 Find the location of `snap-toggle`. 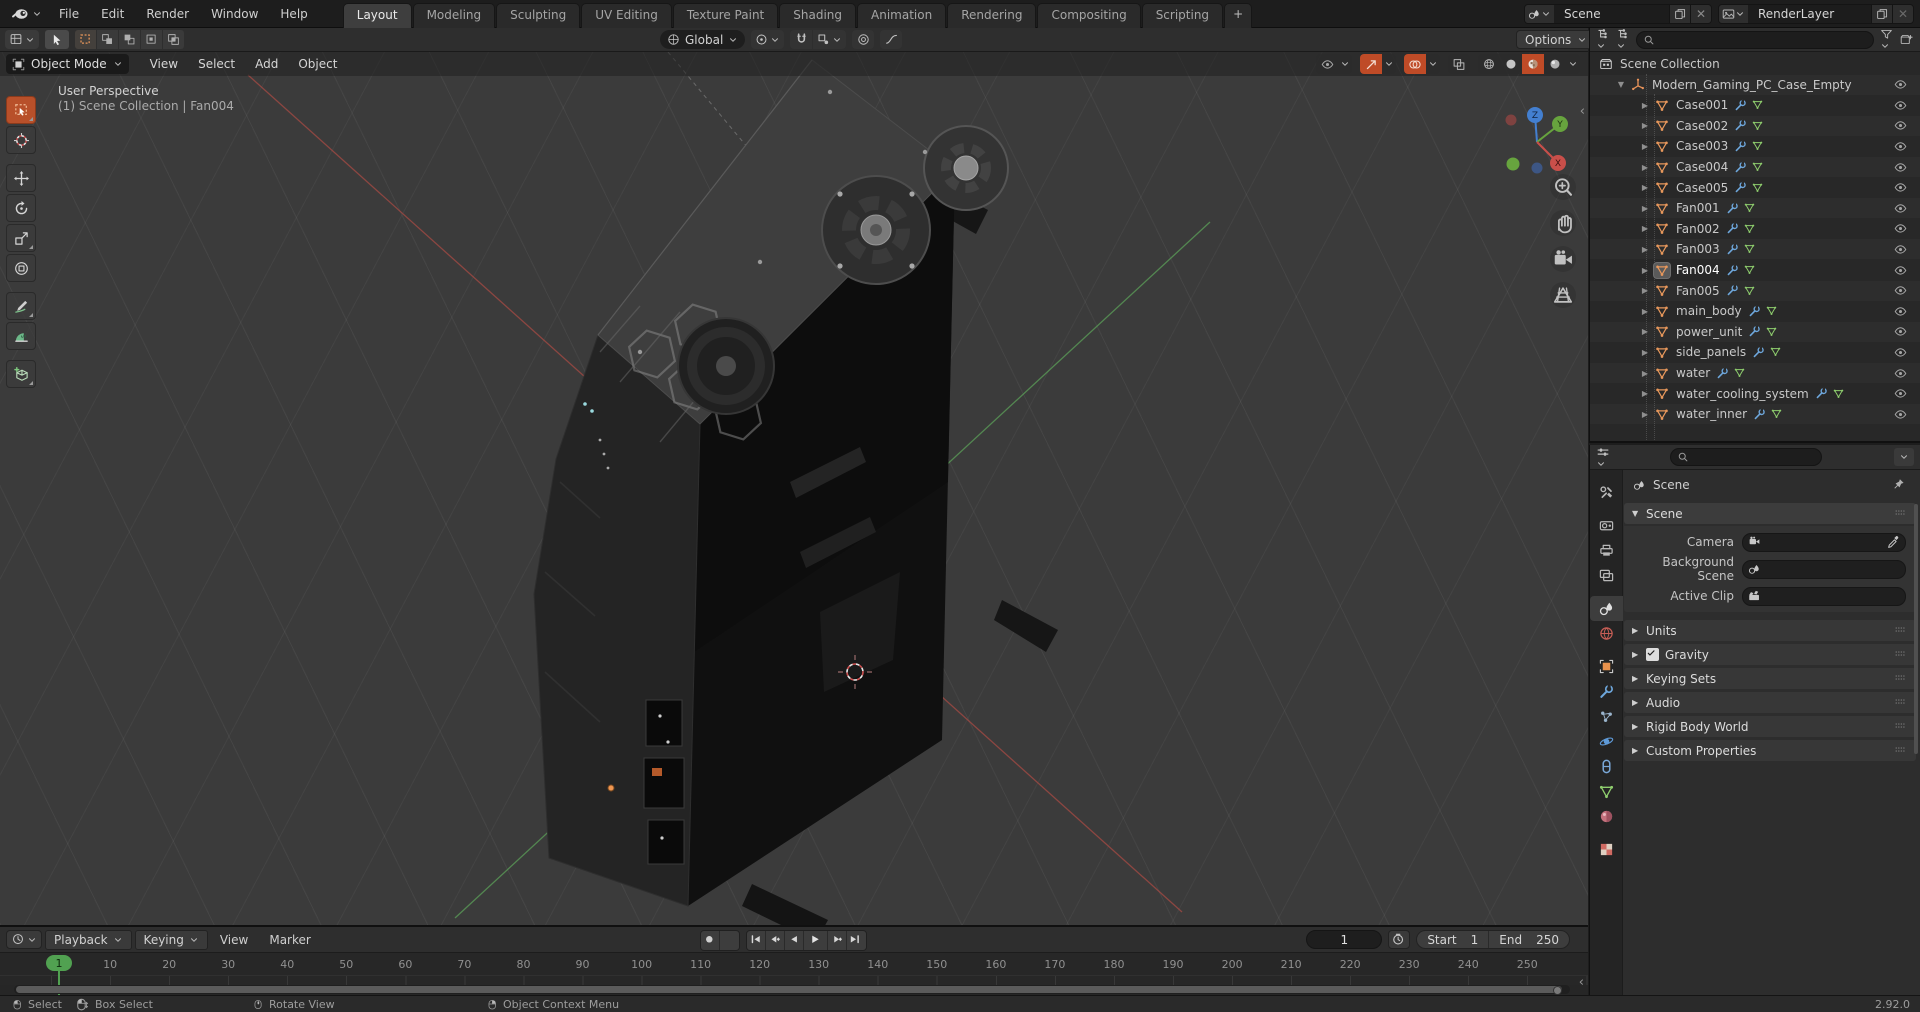

snap-toggle is located at coordinates (801, 39).